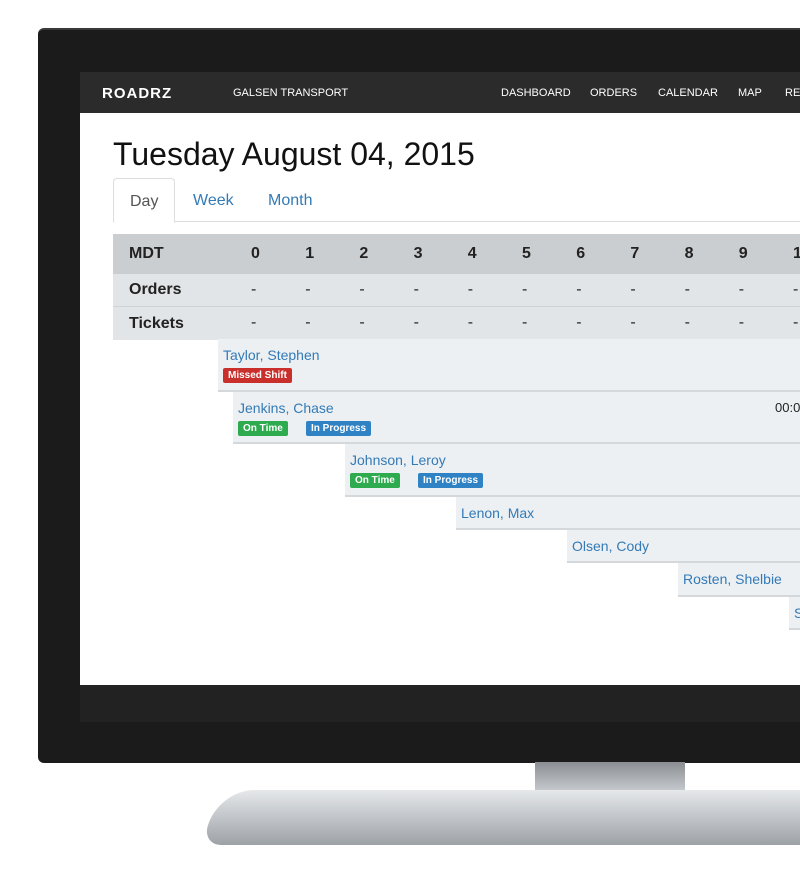  Describe the element at coordinates (750, 93) in the screenshot. I see `nav-map: MAP` at that location.